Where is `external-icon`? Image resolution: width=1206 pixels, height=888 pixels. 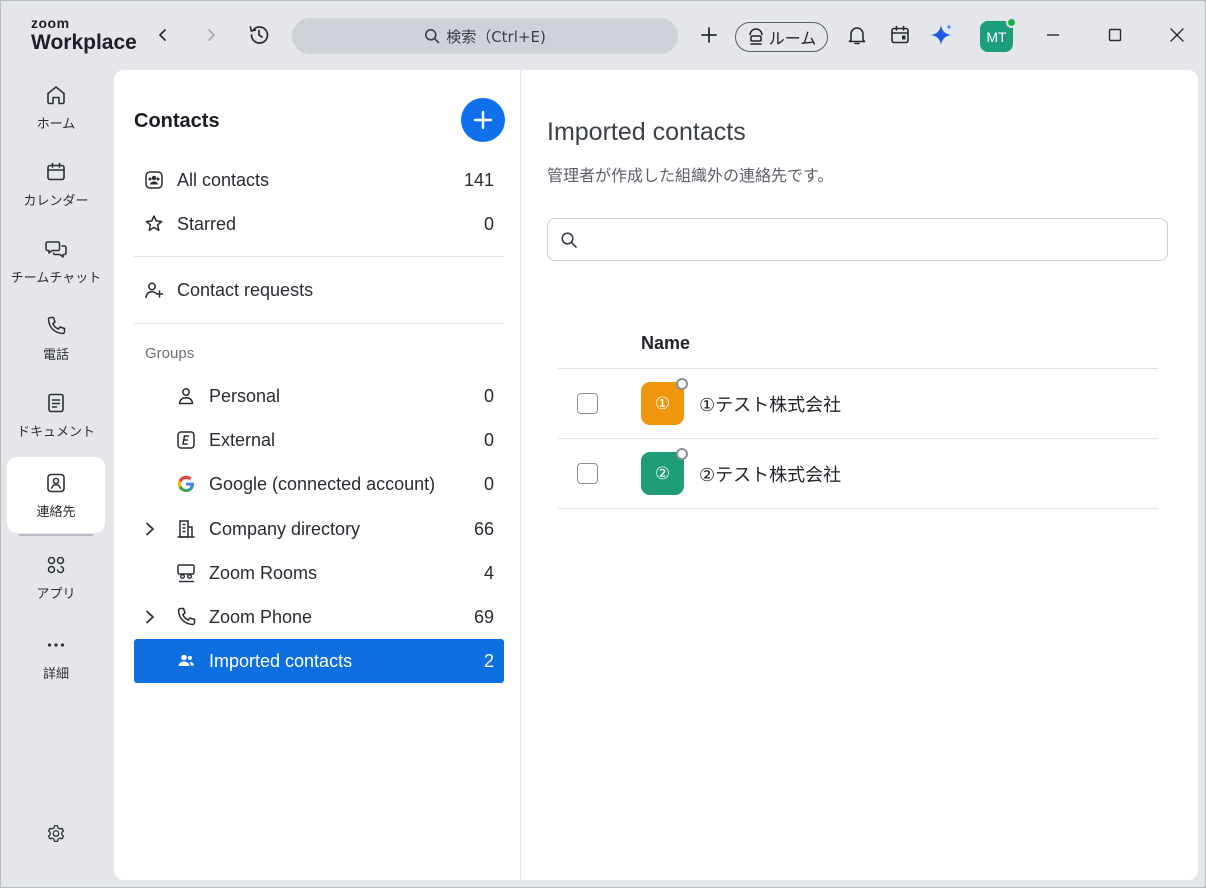
external-icon is located at coordinates (186, 440).